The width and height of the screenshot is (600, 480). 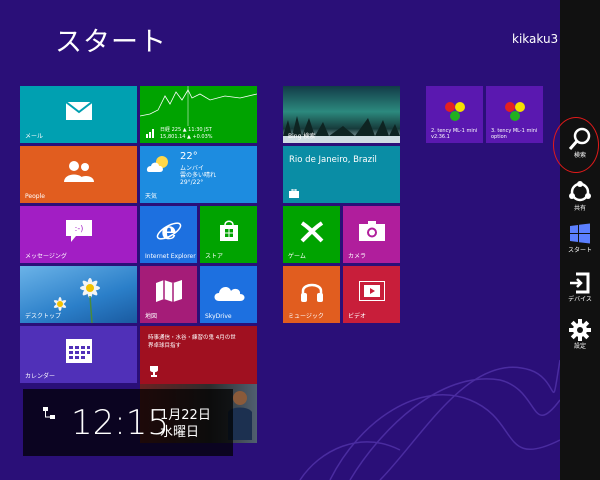 I want to click on mail-tile: メール, so click(x=78, y=114).